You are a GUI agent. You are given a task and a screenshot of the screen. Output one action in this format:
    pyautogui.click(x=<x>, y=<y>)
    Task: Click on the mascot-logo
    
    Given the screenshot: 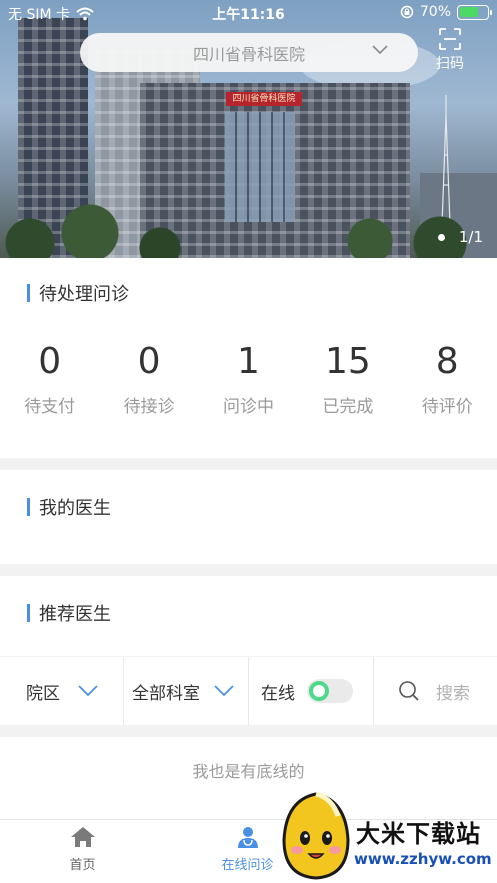 What is the action you would take?
    pyautogui.click(x=316, y=835)
    